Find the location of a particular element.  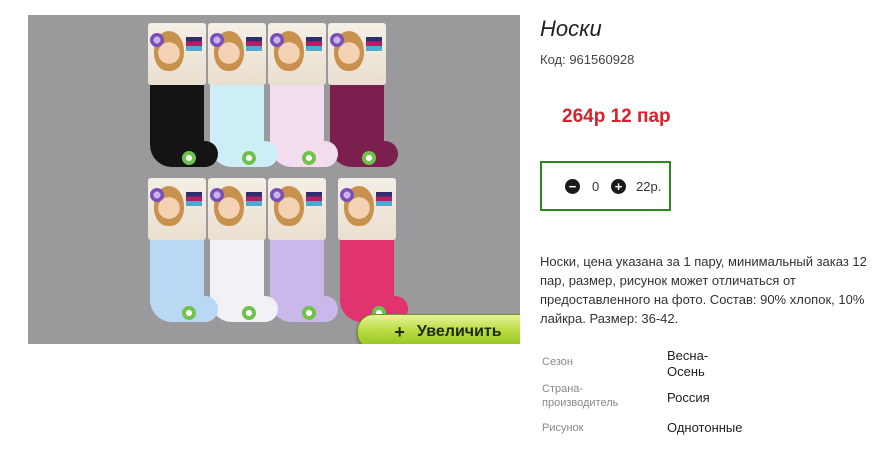

spec-value-pattern: Однотонные is located at coordinates (705, 427).